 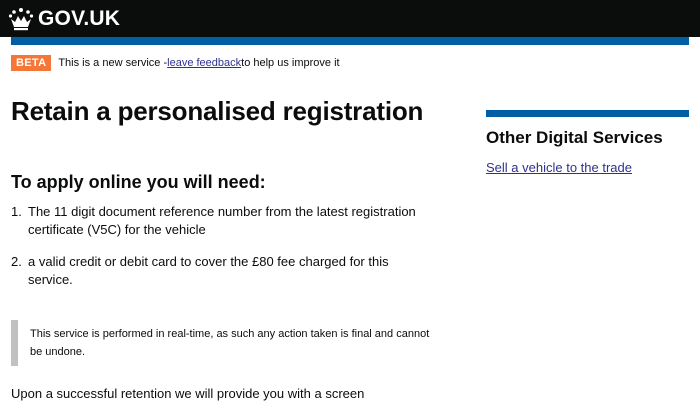 What do you see at coordinates (21, 19) in the screenshot?
I see `crown-icon` at bounding box center [21, 19].